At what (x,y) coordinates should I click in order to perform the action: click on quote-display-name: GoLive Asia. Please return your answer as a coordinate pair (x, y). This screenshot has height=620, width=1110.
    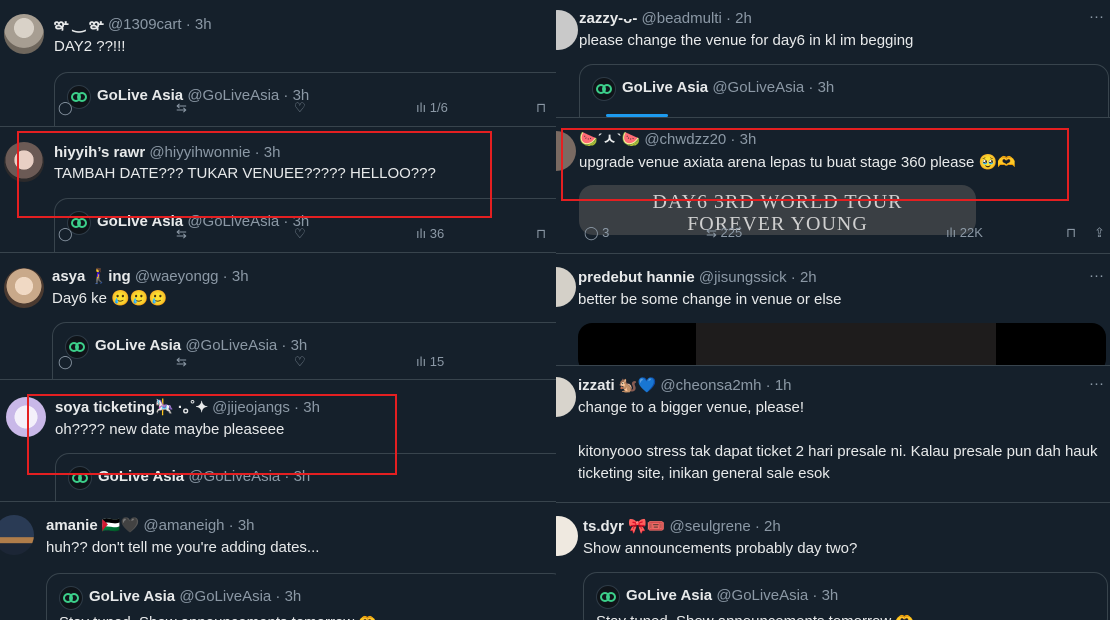
    Looking at the image, I should click on (141, 476).